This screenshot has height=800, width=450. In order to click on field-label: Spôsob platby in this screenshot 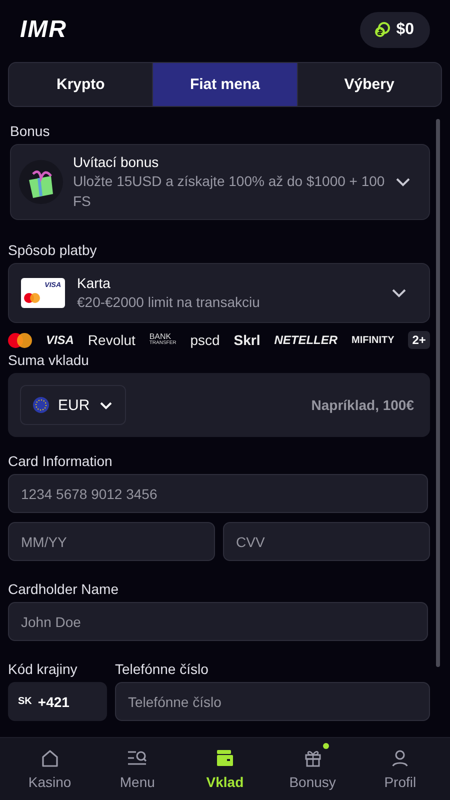, I will do `click(53, 250)`.